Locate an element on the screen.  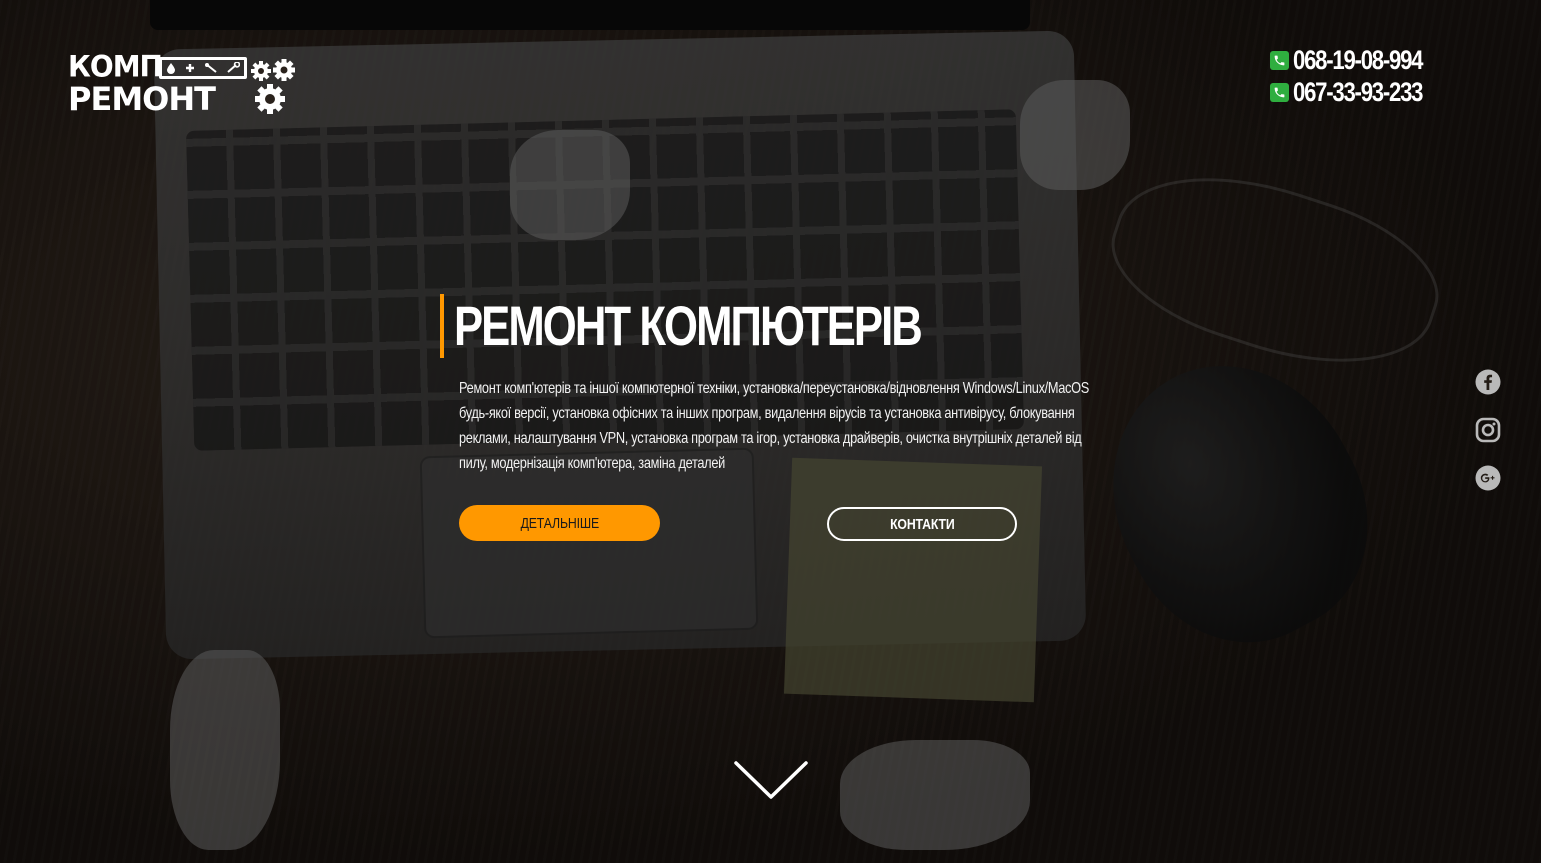
google-plus-icon is located at coordinates (1487, 477).